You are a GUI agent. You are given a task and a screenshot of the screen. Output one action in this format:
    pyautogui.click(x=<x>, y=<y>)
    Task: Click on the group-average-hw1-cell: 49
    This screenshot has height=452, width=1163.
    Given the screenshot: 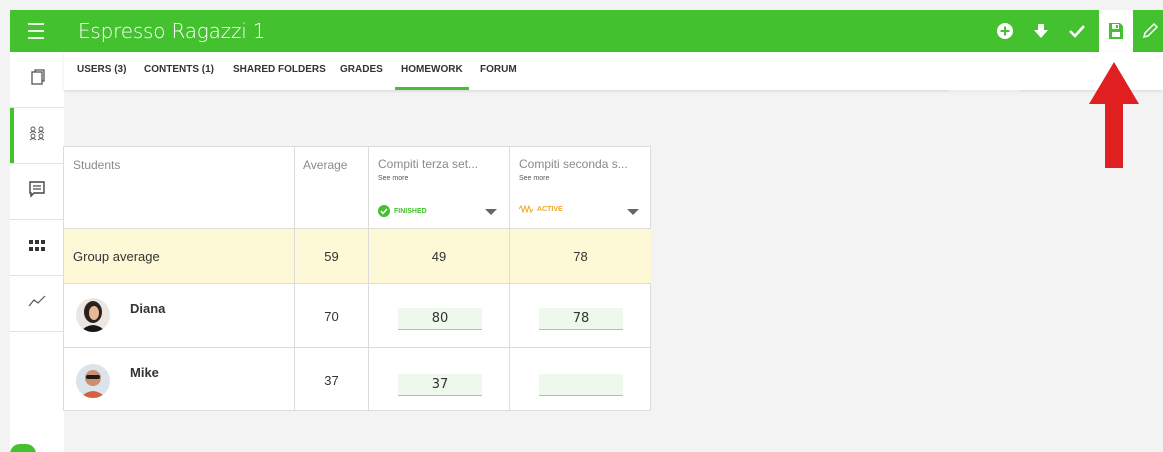 What is the action you would take?
    pyautogui.click(x=439, y=256)
    